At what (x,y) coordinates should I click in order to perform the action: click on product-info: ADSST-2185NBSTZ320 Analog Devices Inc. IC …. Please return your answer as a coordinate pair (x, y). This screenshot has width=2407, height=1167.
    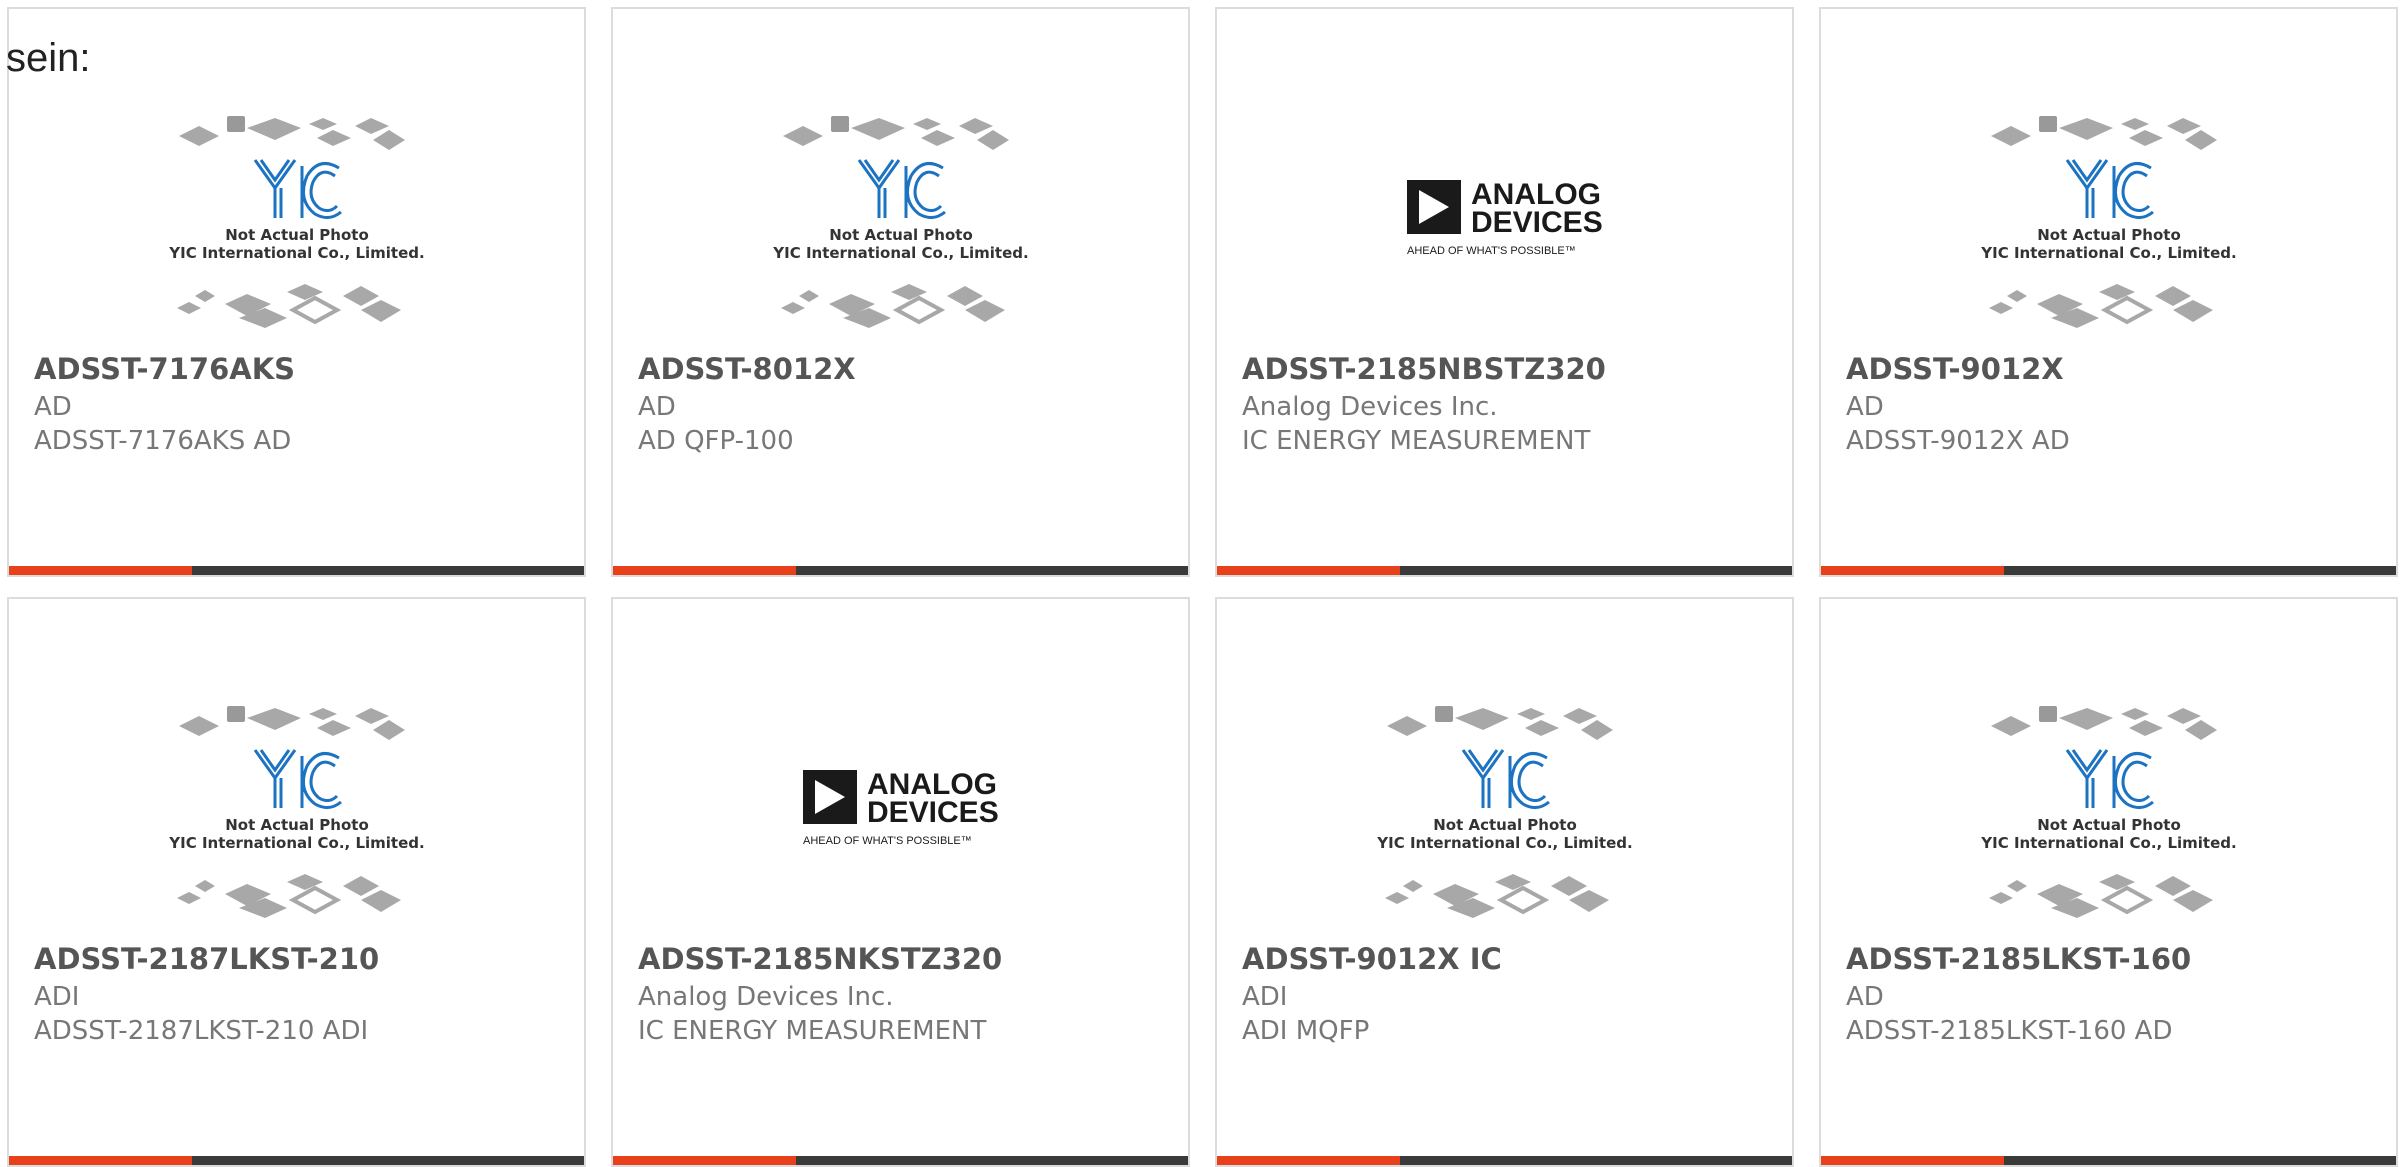
    Looking at the image, I should click on (1507, 405).